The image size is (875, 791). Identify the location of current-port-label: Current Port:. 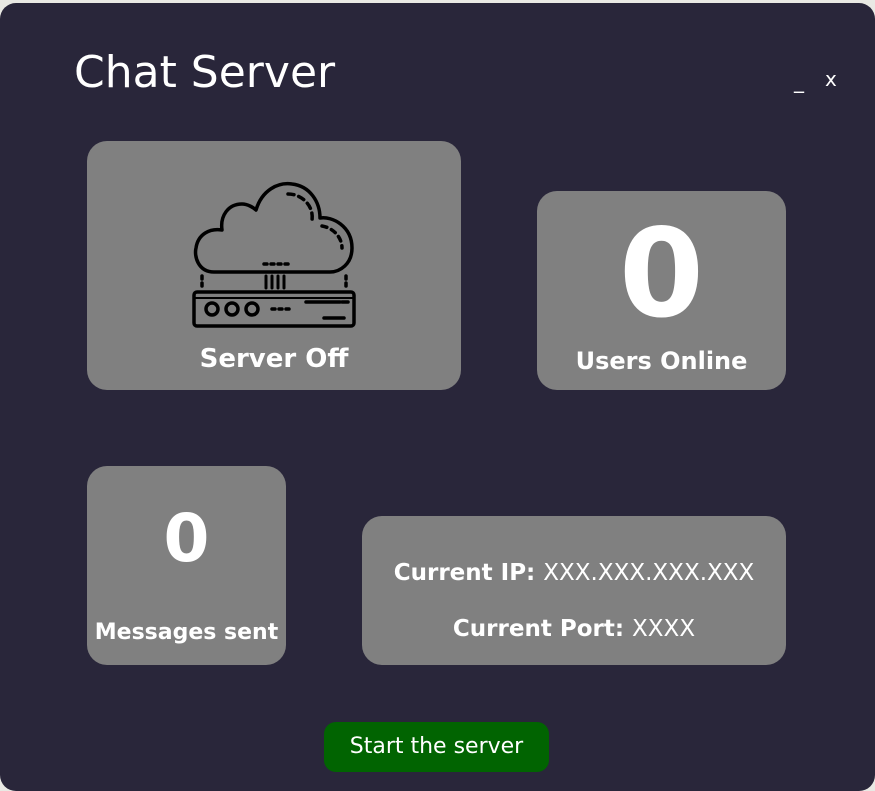
(538, 629).